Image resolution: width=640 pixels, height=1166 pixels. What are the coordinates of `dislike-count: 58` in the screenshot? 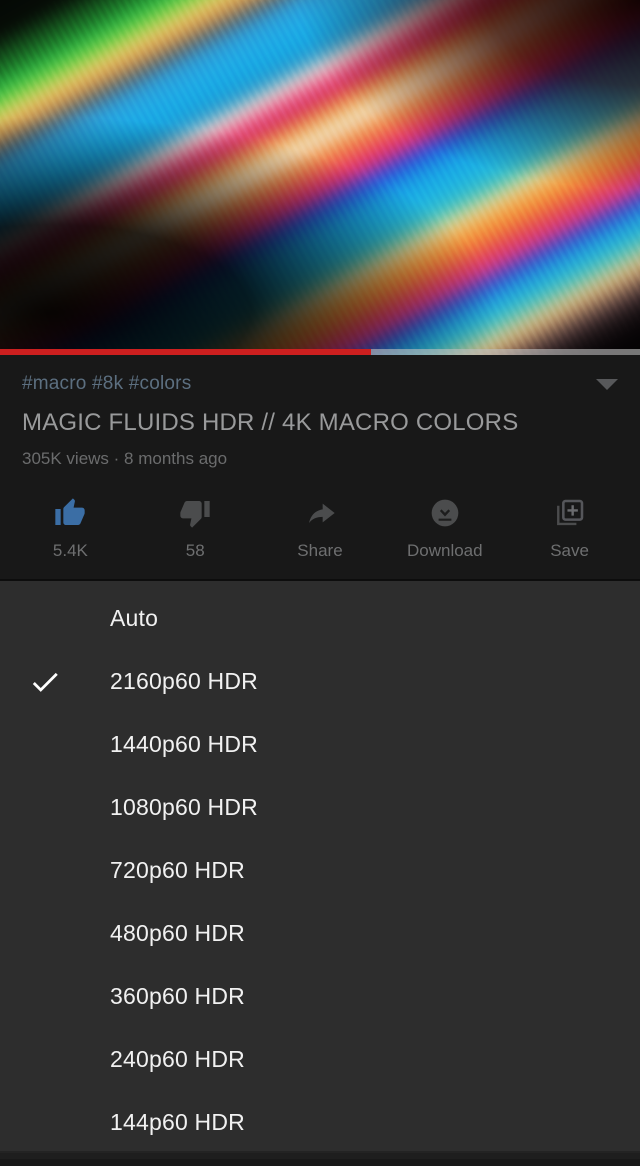 It's located at (195, 550).